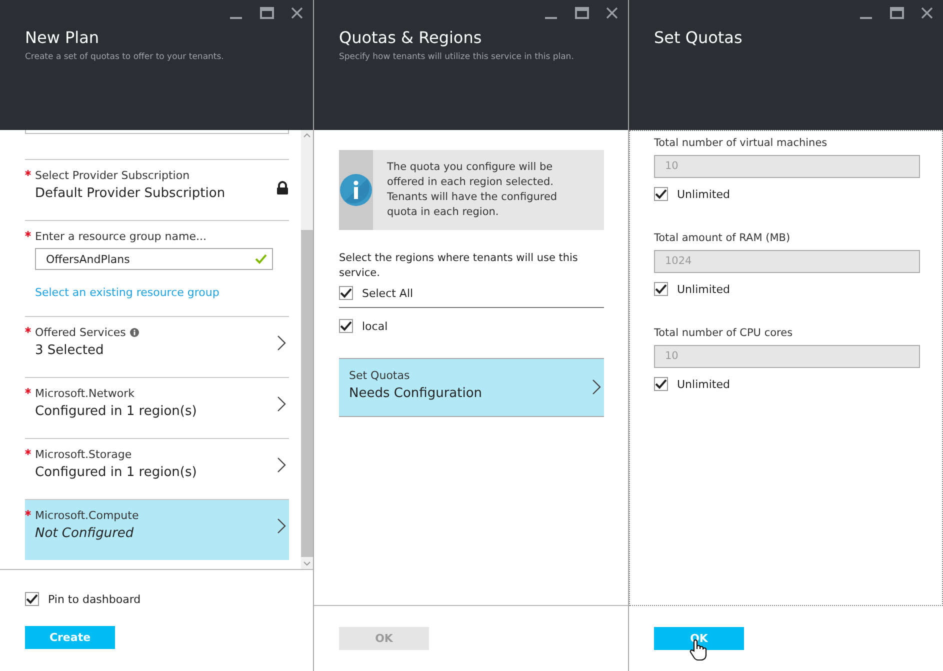  What do you see at coordinates (62, 37) in the screenshot?
I see `blade-title: New Plan` at bounding box center [62, 37].